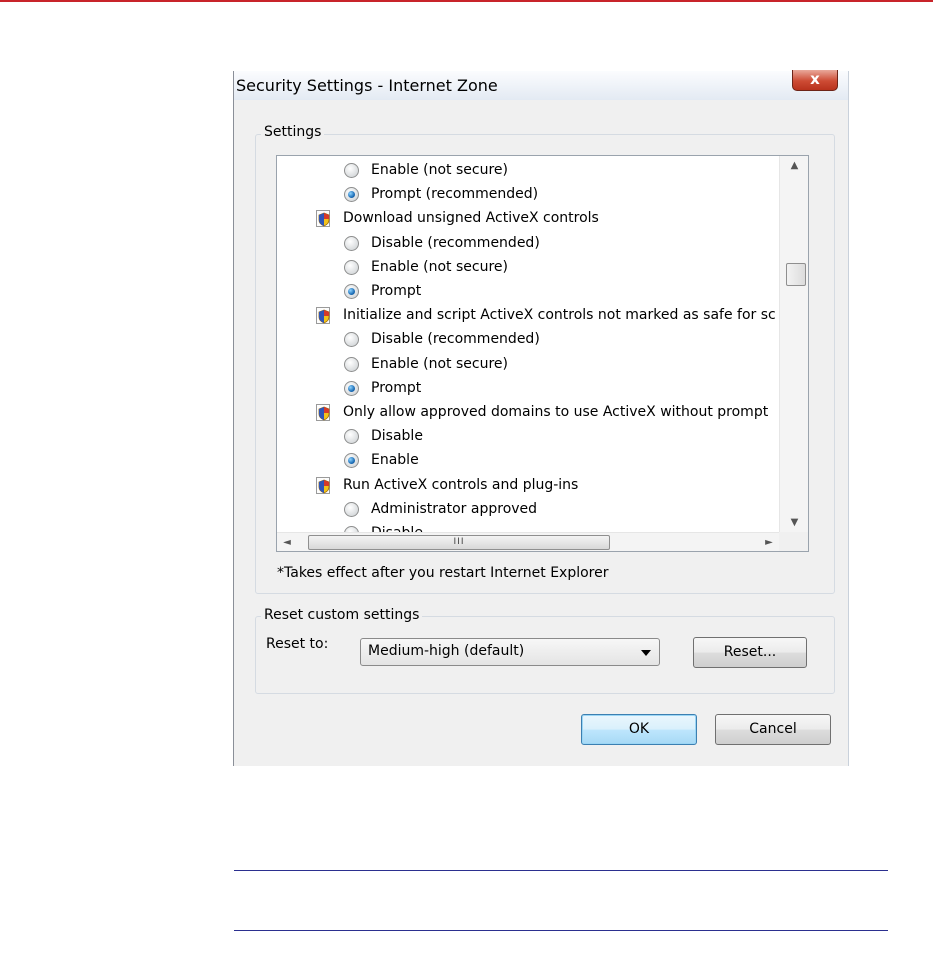  What do you see at coordinates (297, 644) in the screenshot?
I see `reset-to-label: Reset to:` at bounding box center [297, 644].